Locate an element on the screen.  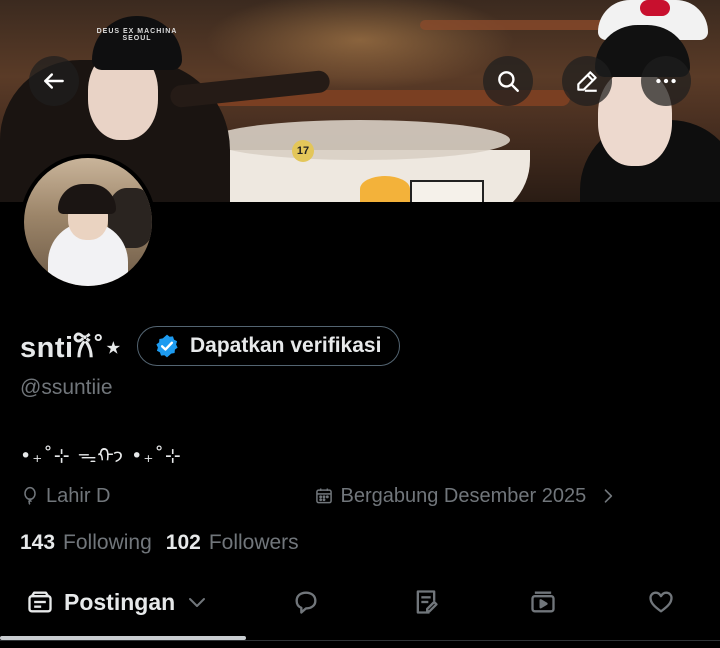
article-icon is located at coordinates (427, 602).